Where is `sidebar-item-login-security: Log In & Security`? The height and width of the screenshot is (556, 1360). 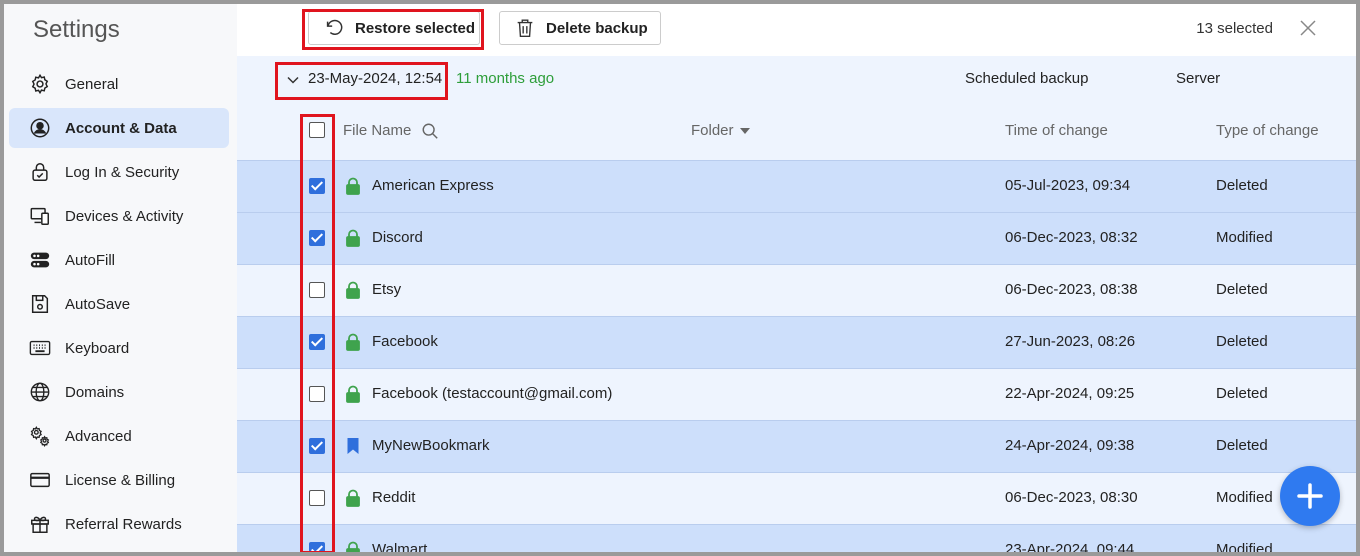
sidebar-item-login-security: Log In & Security is located at coordinates (119, 172).